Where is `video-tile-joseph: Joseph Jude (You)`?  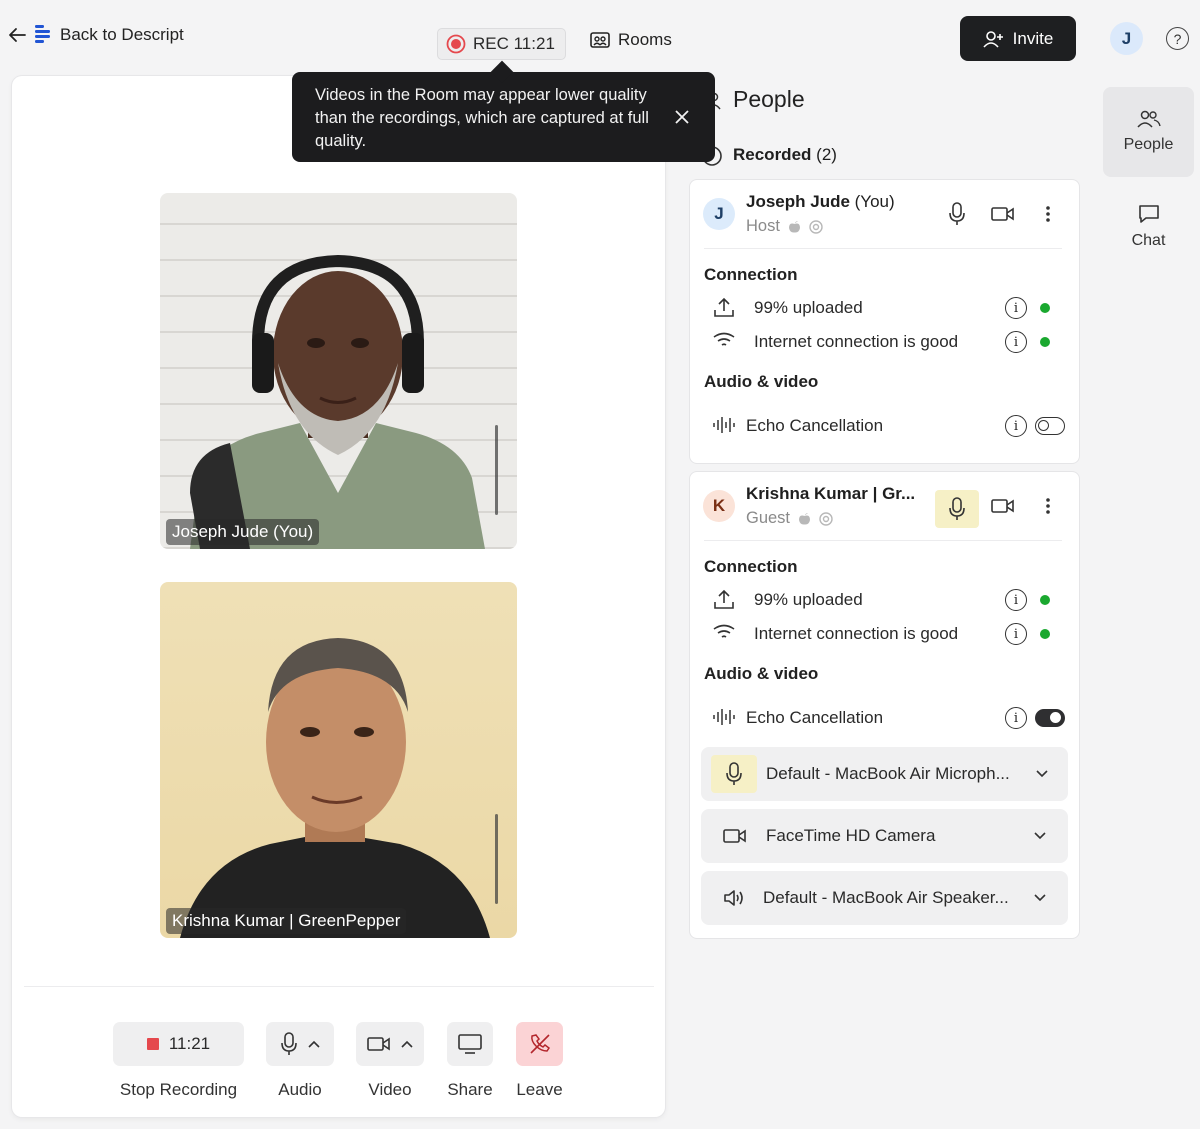 video-tile-joseph: Joseph Jude (You) is located at coordinates (338, 371).